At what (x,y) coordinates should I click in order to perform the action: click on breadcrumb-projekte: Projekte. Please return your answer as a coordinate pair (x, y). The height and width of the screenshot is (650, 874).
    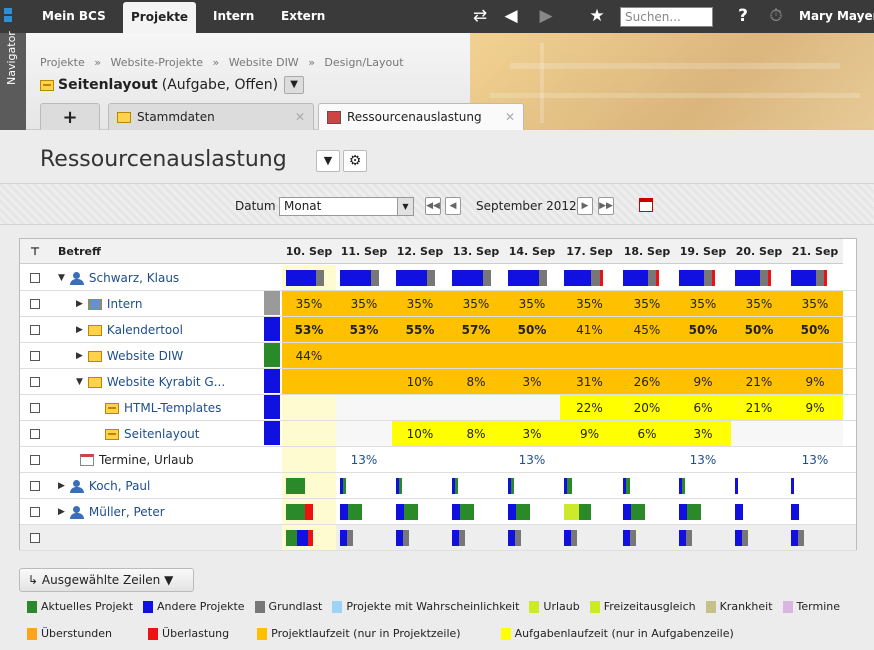
    Looking at the image, I should click on (62, 62).